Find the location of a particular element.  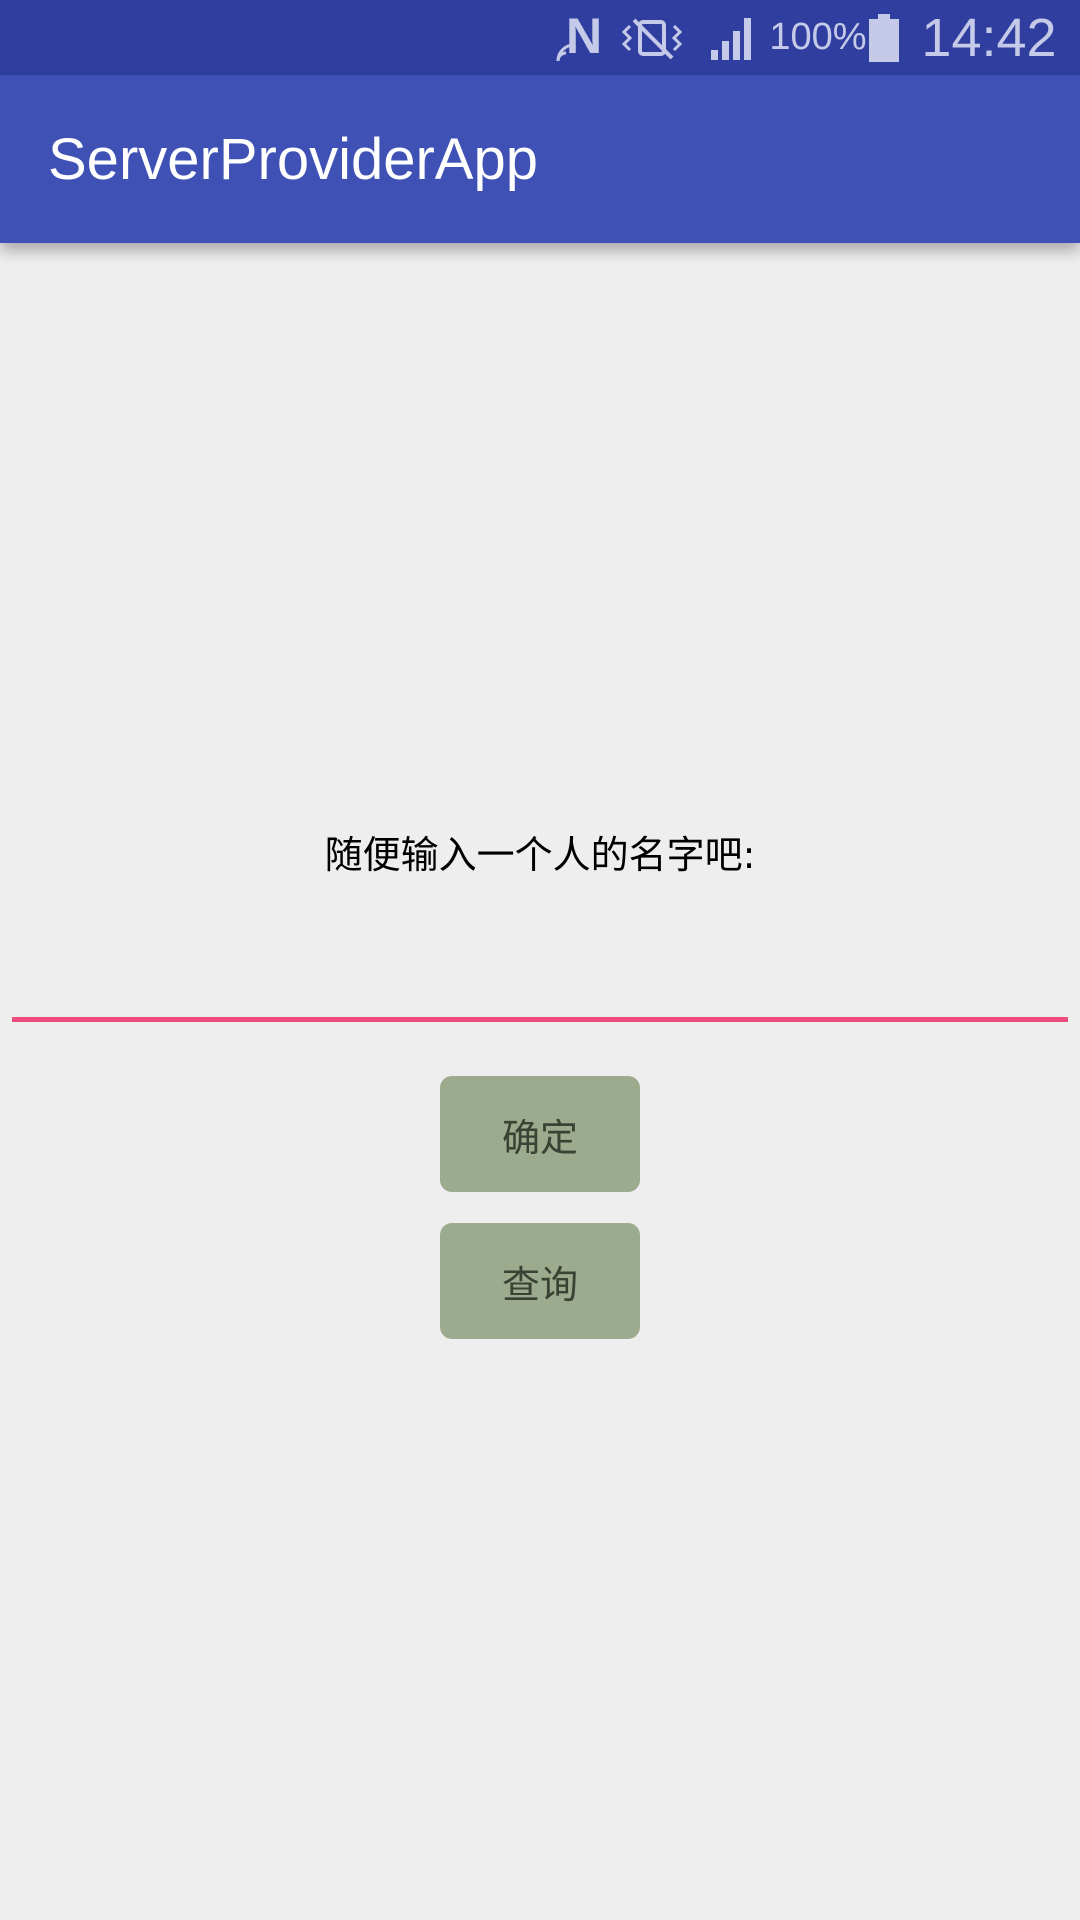

battery-icon is located at coordinates (884, 37).